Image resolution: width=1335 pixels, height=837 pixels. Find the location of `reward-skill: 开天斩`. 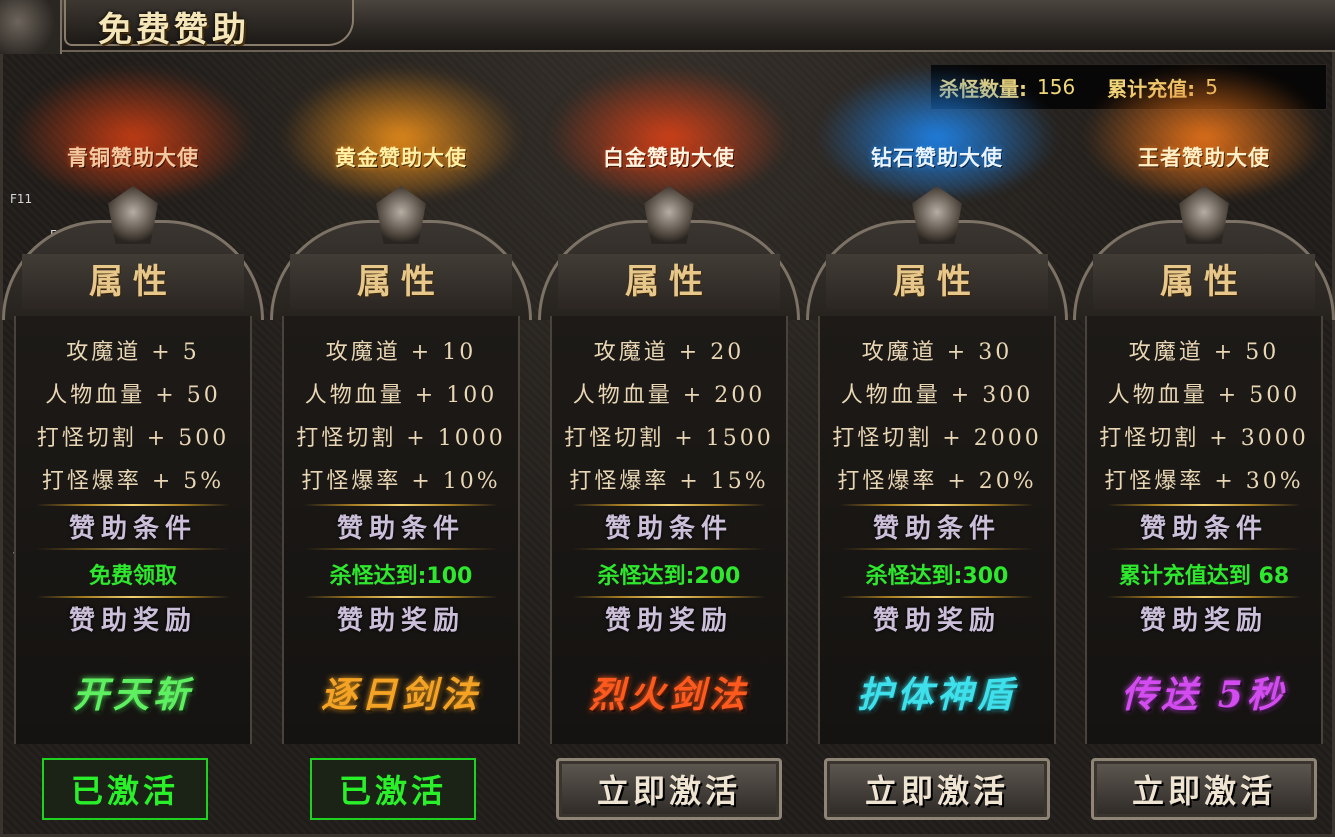

reward-skill: 开天斩 is located at coordinates (132, 695).